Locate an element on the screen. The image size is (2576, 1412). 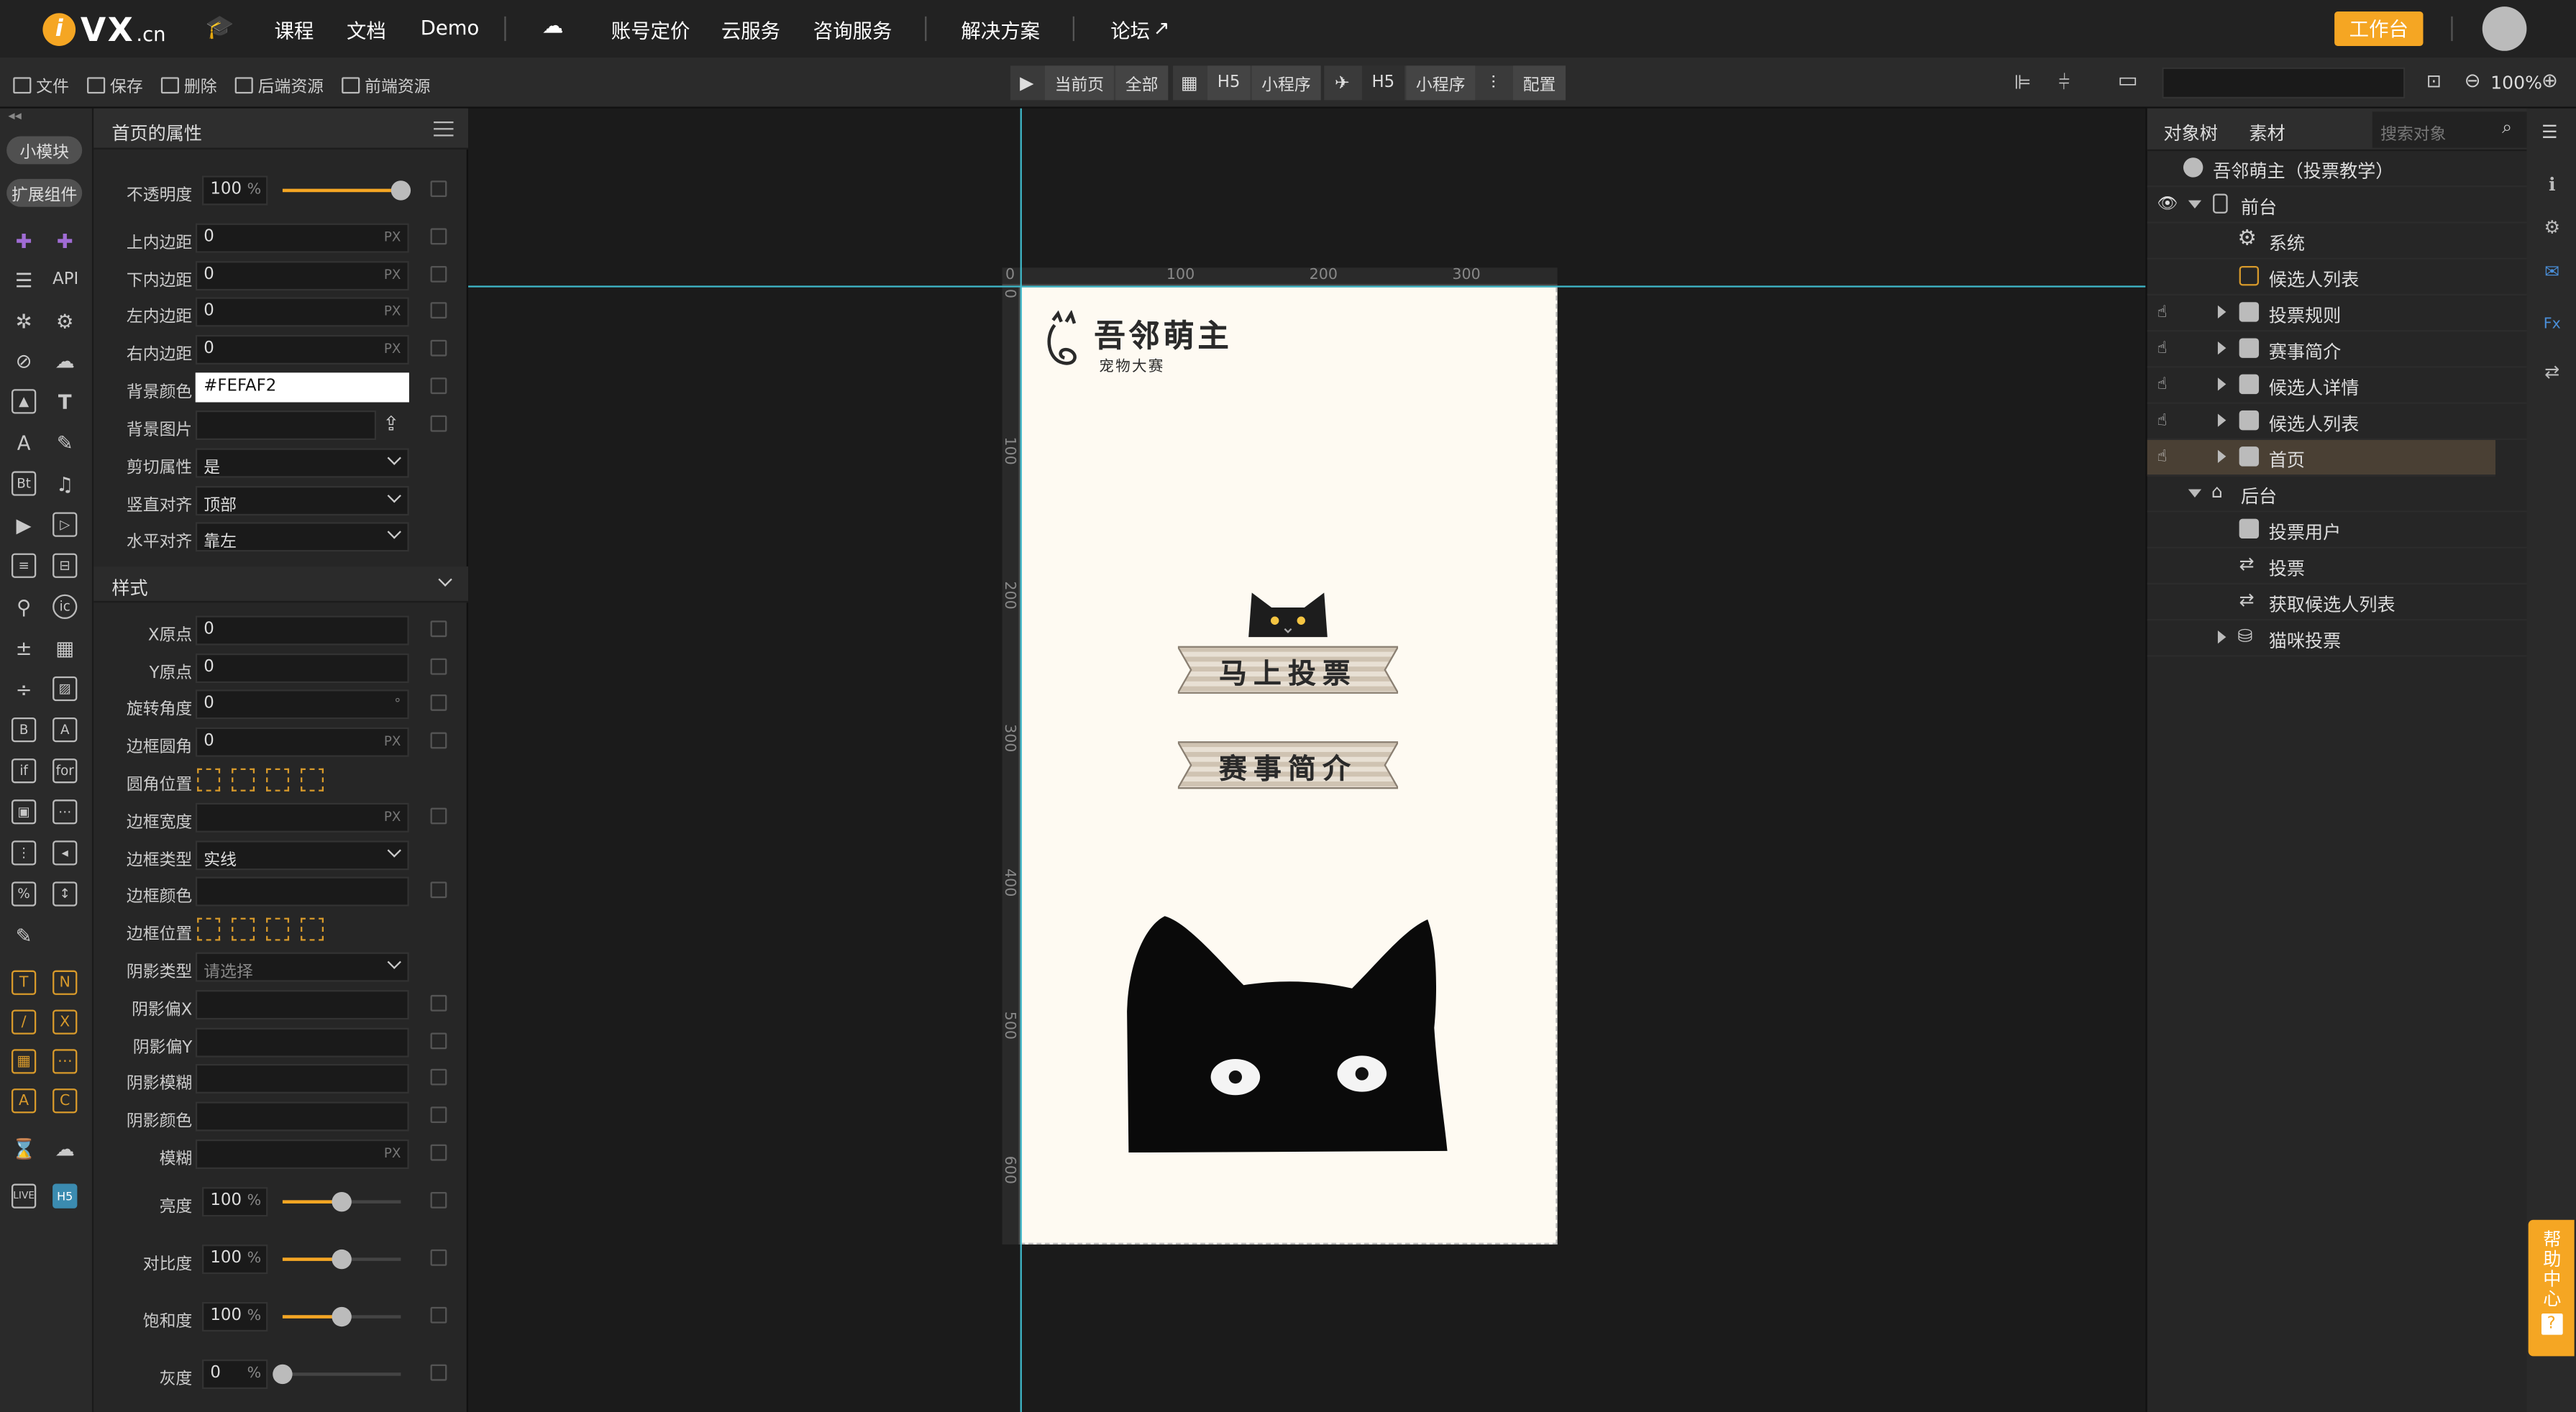
video-icon: ▶ is located at coordinates (24, 525).